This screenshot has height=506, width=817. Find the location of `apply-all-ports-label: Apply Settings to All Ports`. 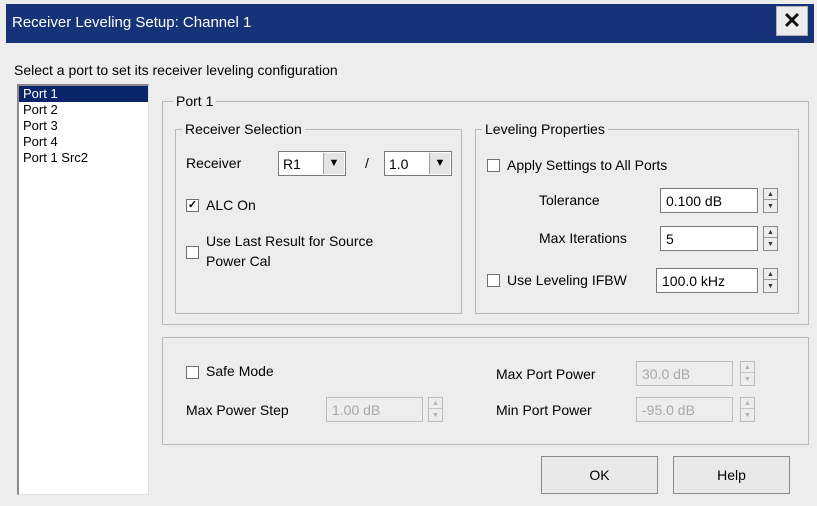

apply-all-ports-label: Apply Settings to All Ports is located at coordinates (587, 165).